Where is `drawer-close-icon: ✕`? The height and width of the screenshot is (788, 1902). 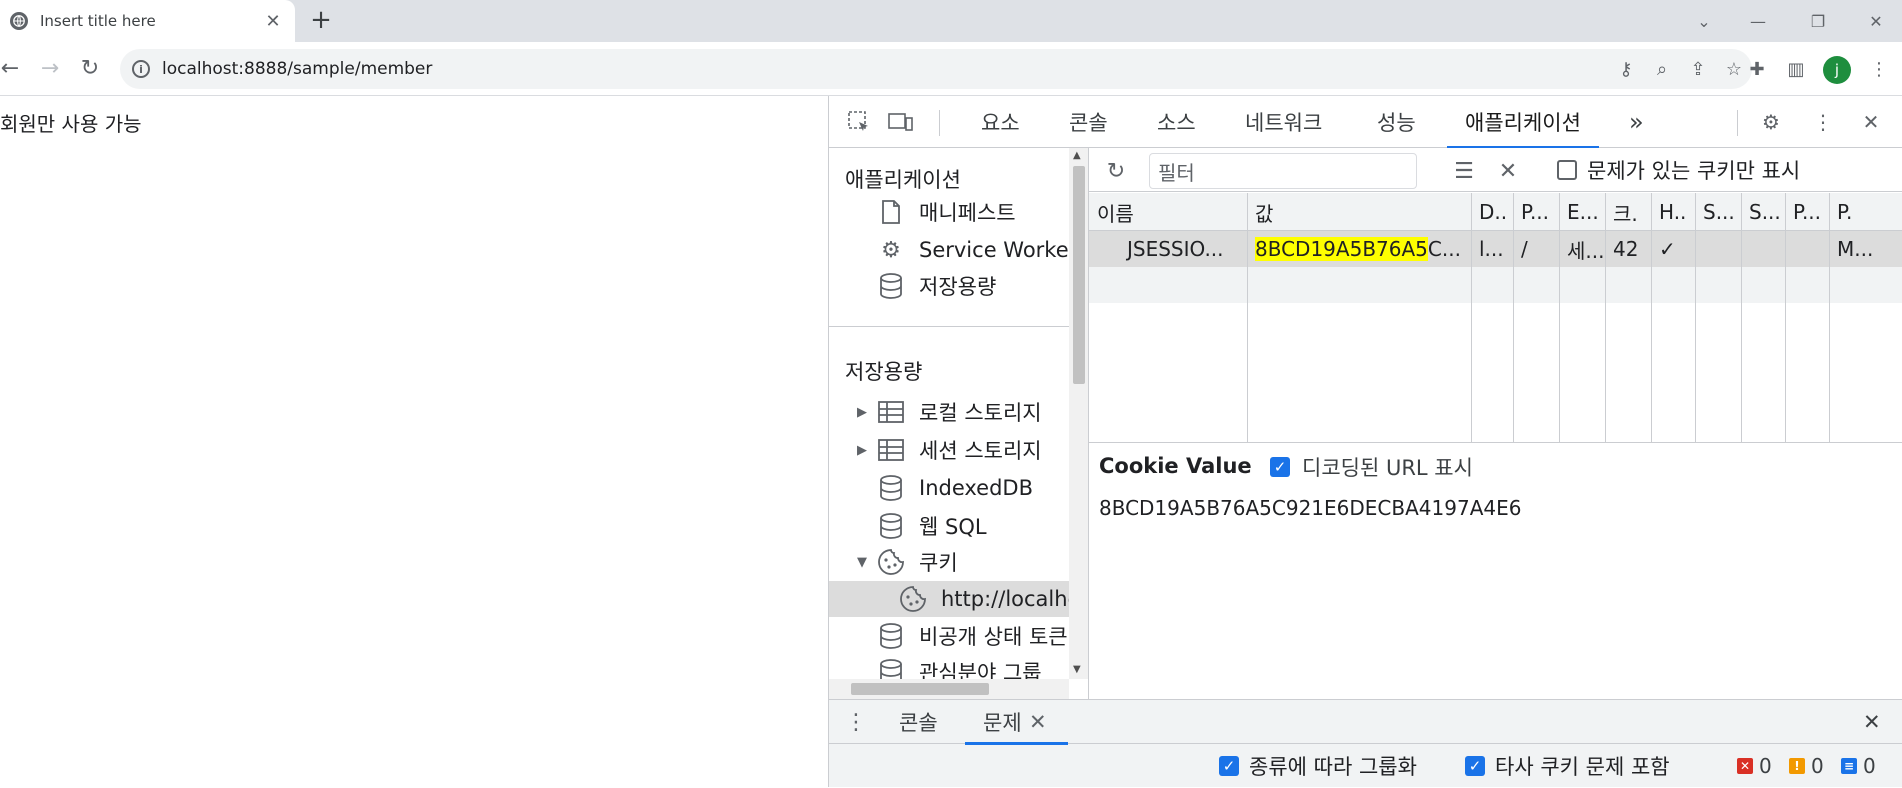
drawer-close-icon: ✕ is located at coordinates (1872, 722).